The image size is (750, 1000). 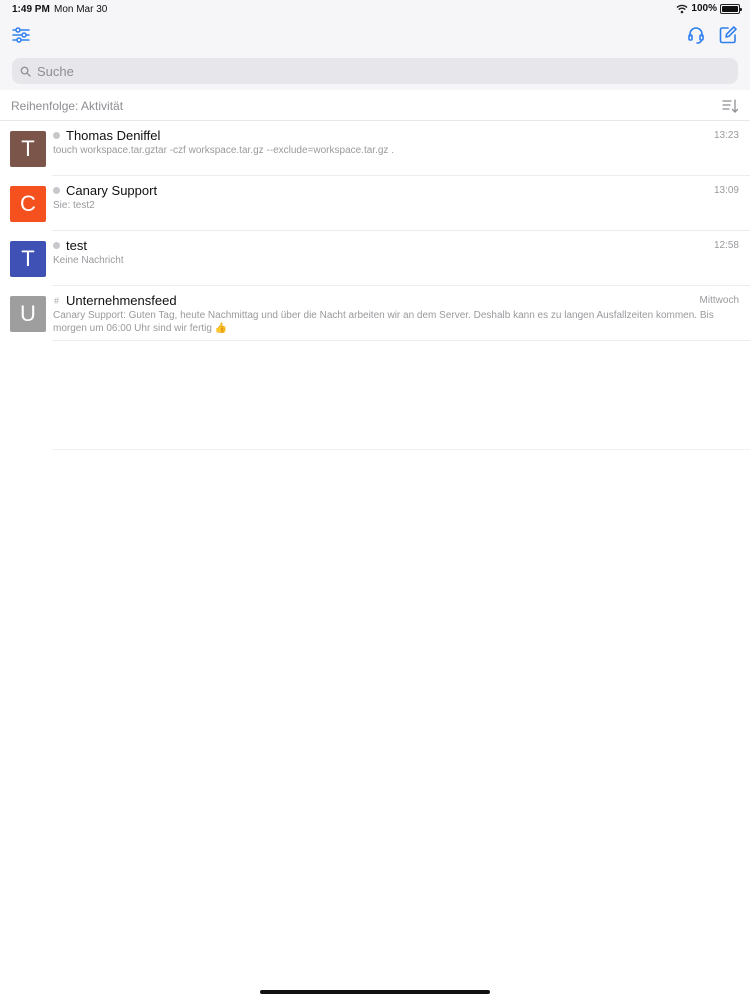 I want to click on compose-icon, so click(x=728, y=35).